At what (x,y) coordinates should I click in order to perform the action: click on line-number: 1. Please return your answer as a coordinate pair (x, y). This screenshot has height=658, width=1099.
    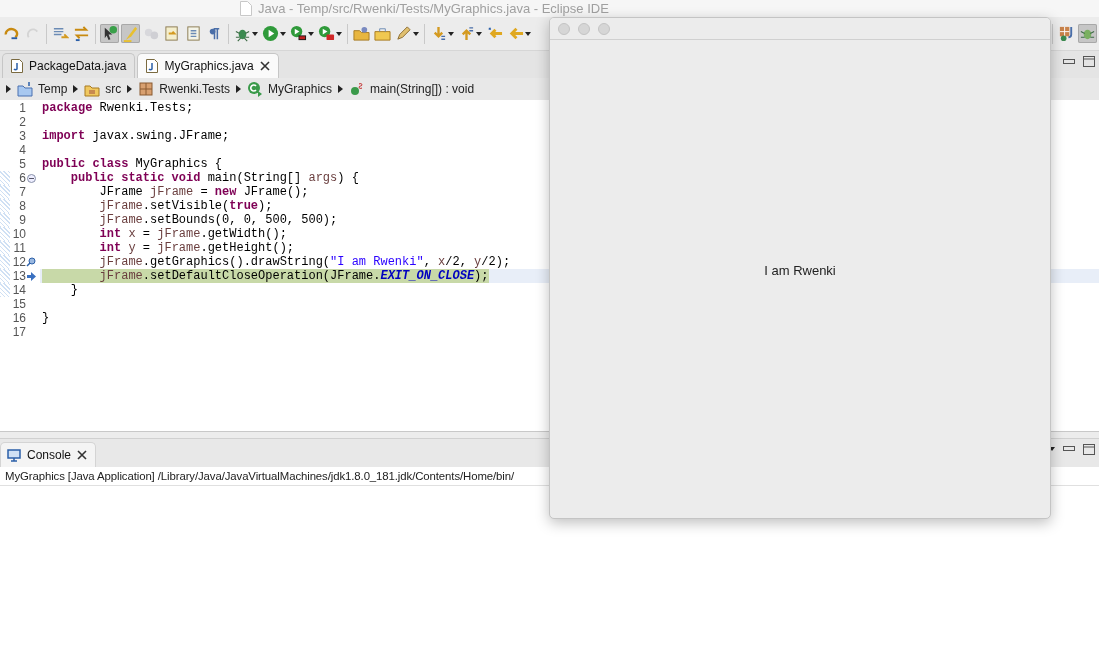
    Looking at the image, I should click on (22, 108).